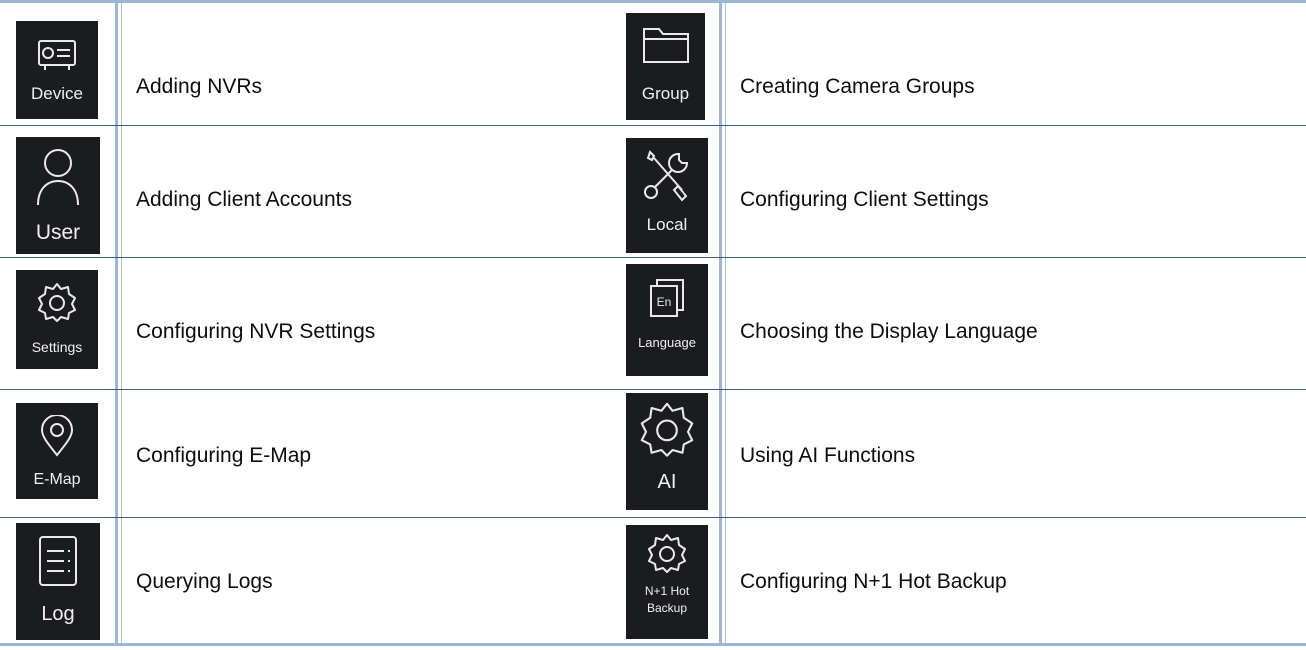  What do you see at coordinates (57, 347) in the screenshot?
I see `settings-label: Settings` at bounding box center [57, 347].